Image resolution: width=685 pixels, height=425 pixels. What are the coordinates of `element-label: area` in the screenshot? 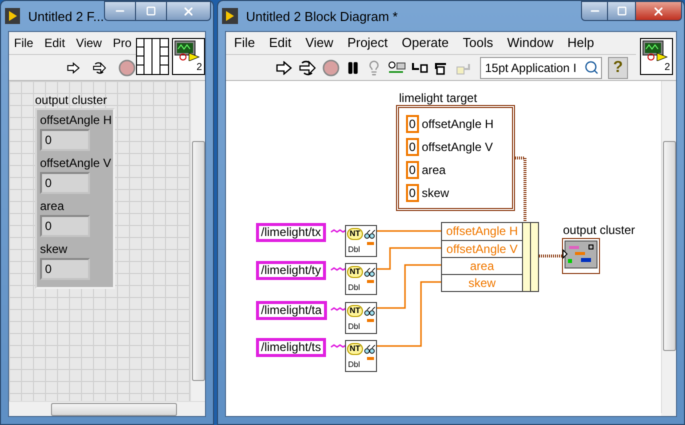 It's located at (434, 170).